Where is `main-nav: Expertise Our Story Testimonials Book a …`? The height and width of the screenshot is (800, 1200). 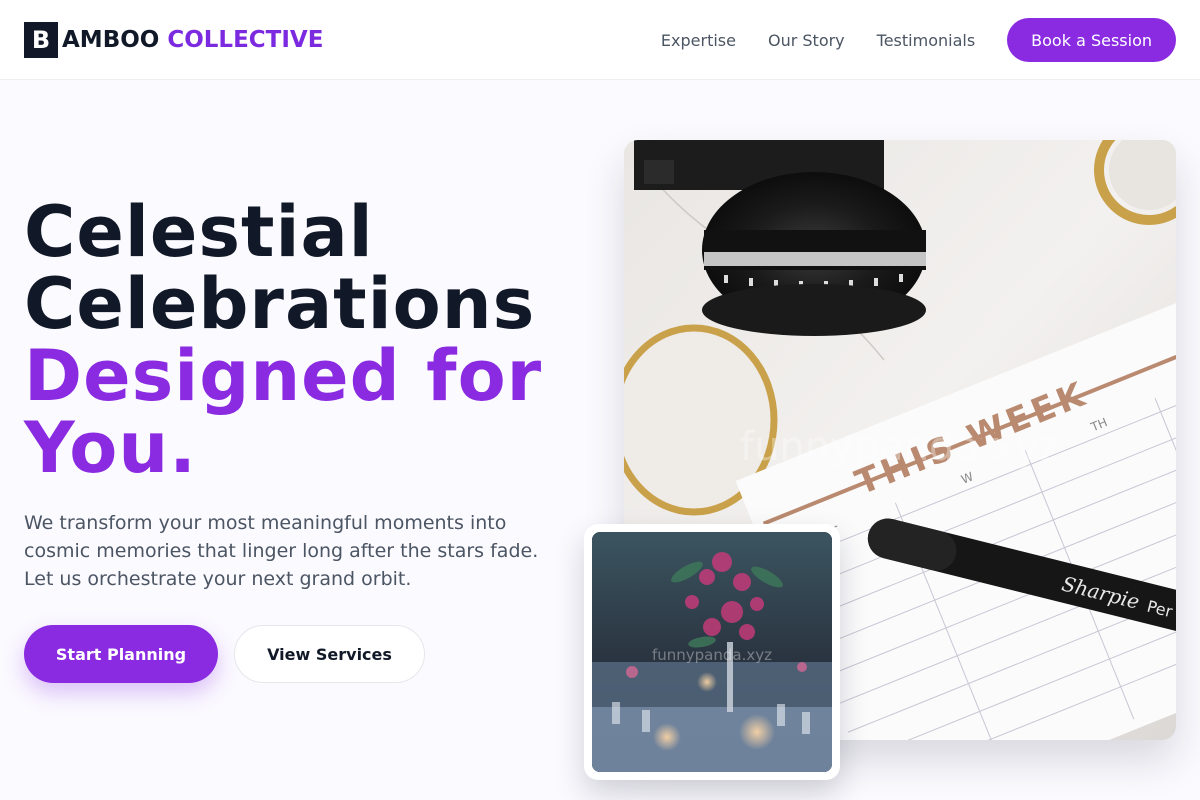
main-nav: Expertise Our Story Testimonials Book a … is located at coordinates (918, 40).